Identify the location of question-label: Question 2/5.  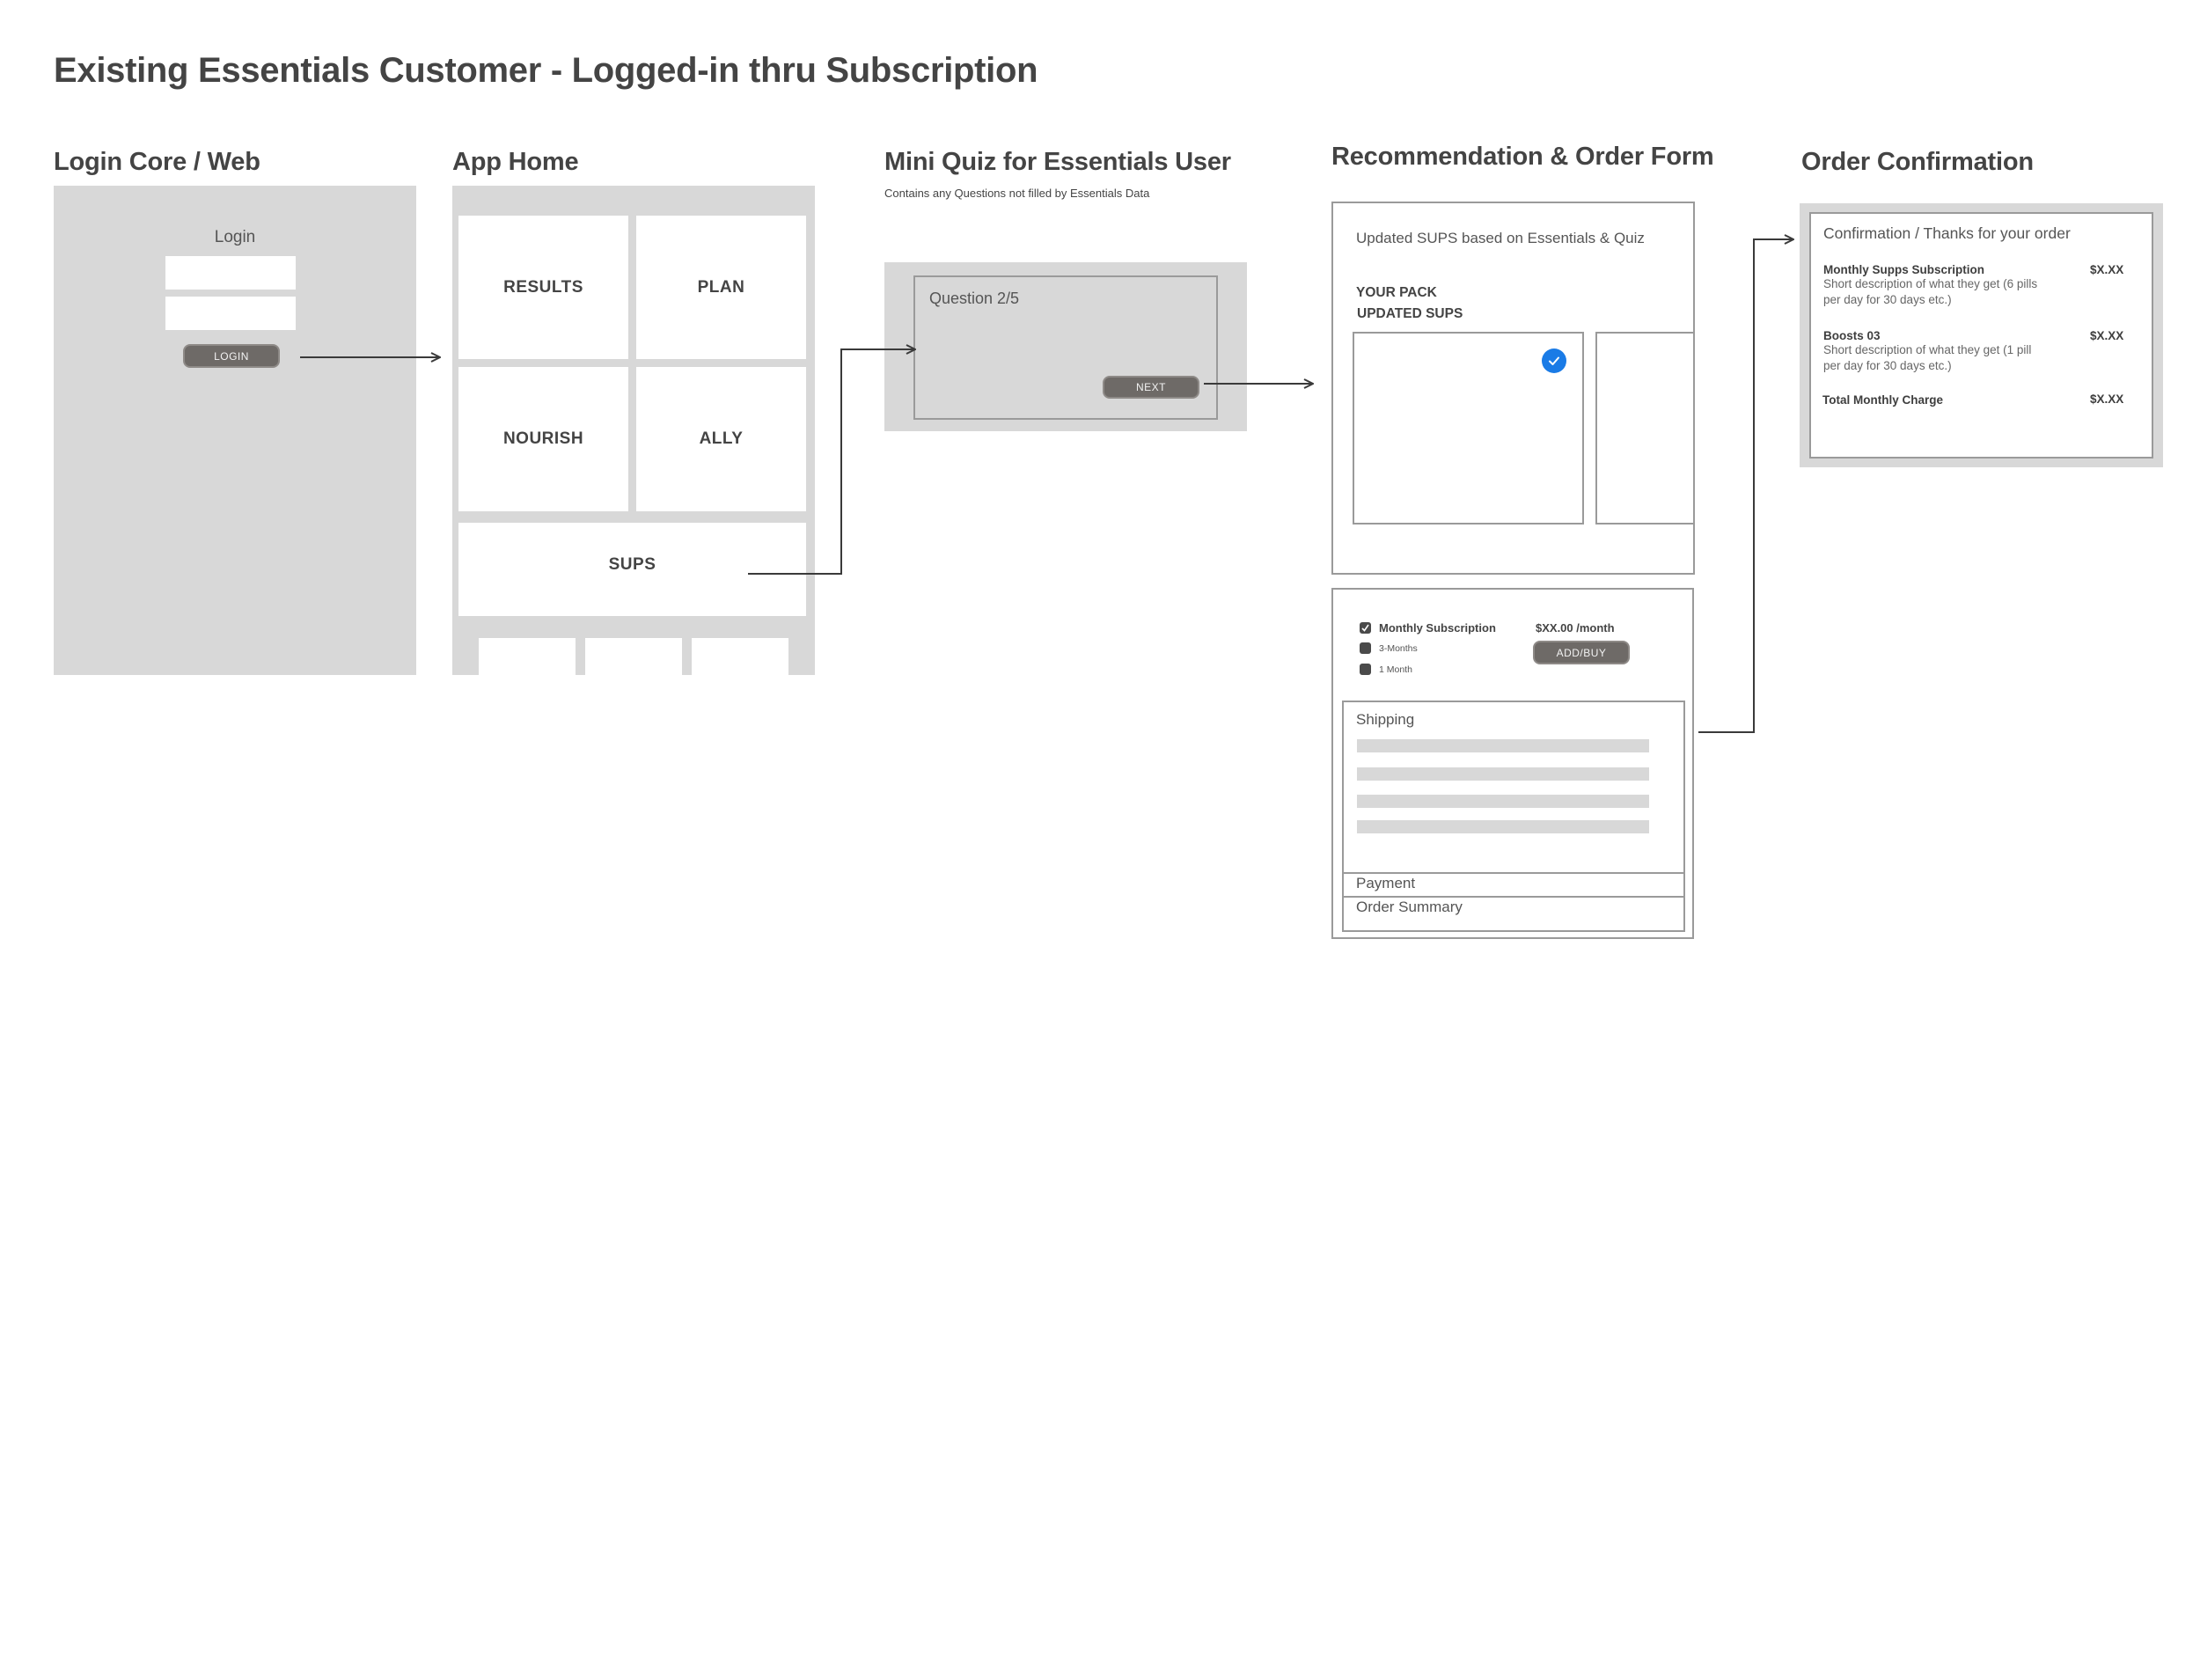
(975, 298).